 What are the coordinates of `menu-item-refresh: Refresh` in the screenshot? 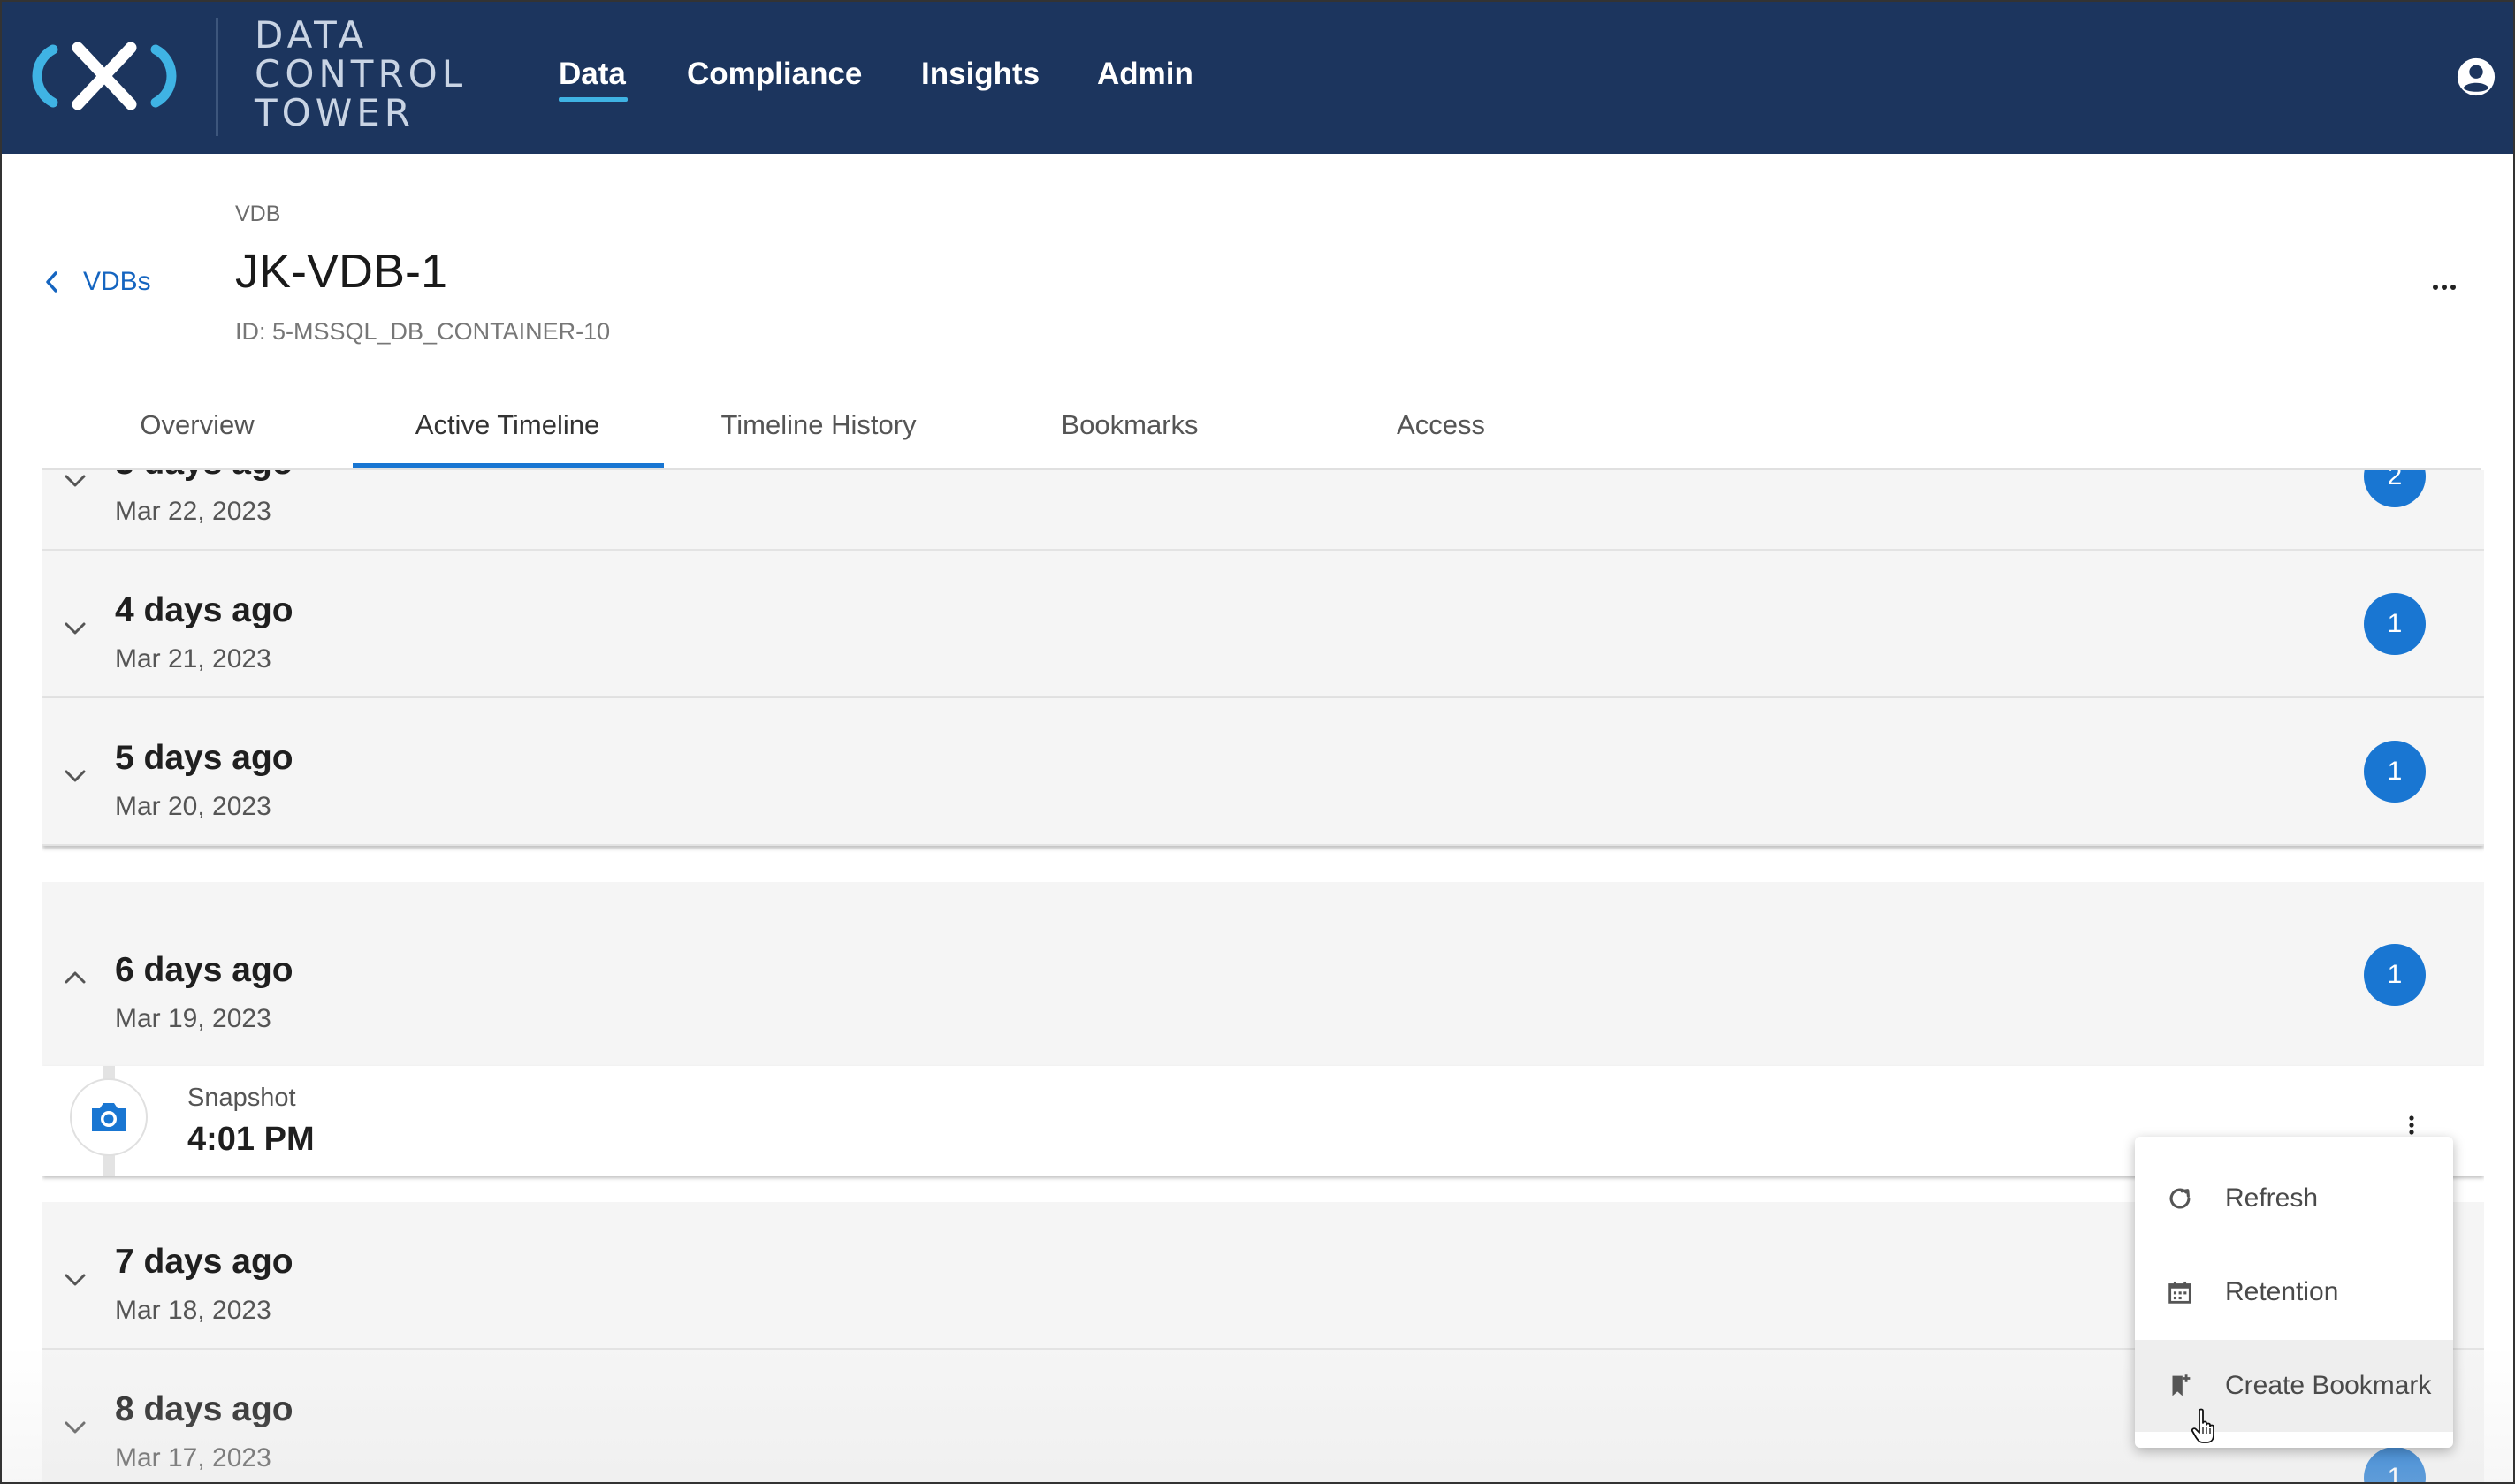 It's located at (2294, 1198).